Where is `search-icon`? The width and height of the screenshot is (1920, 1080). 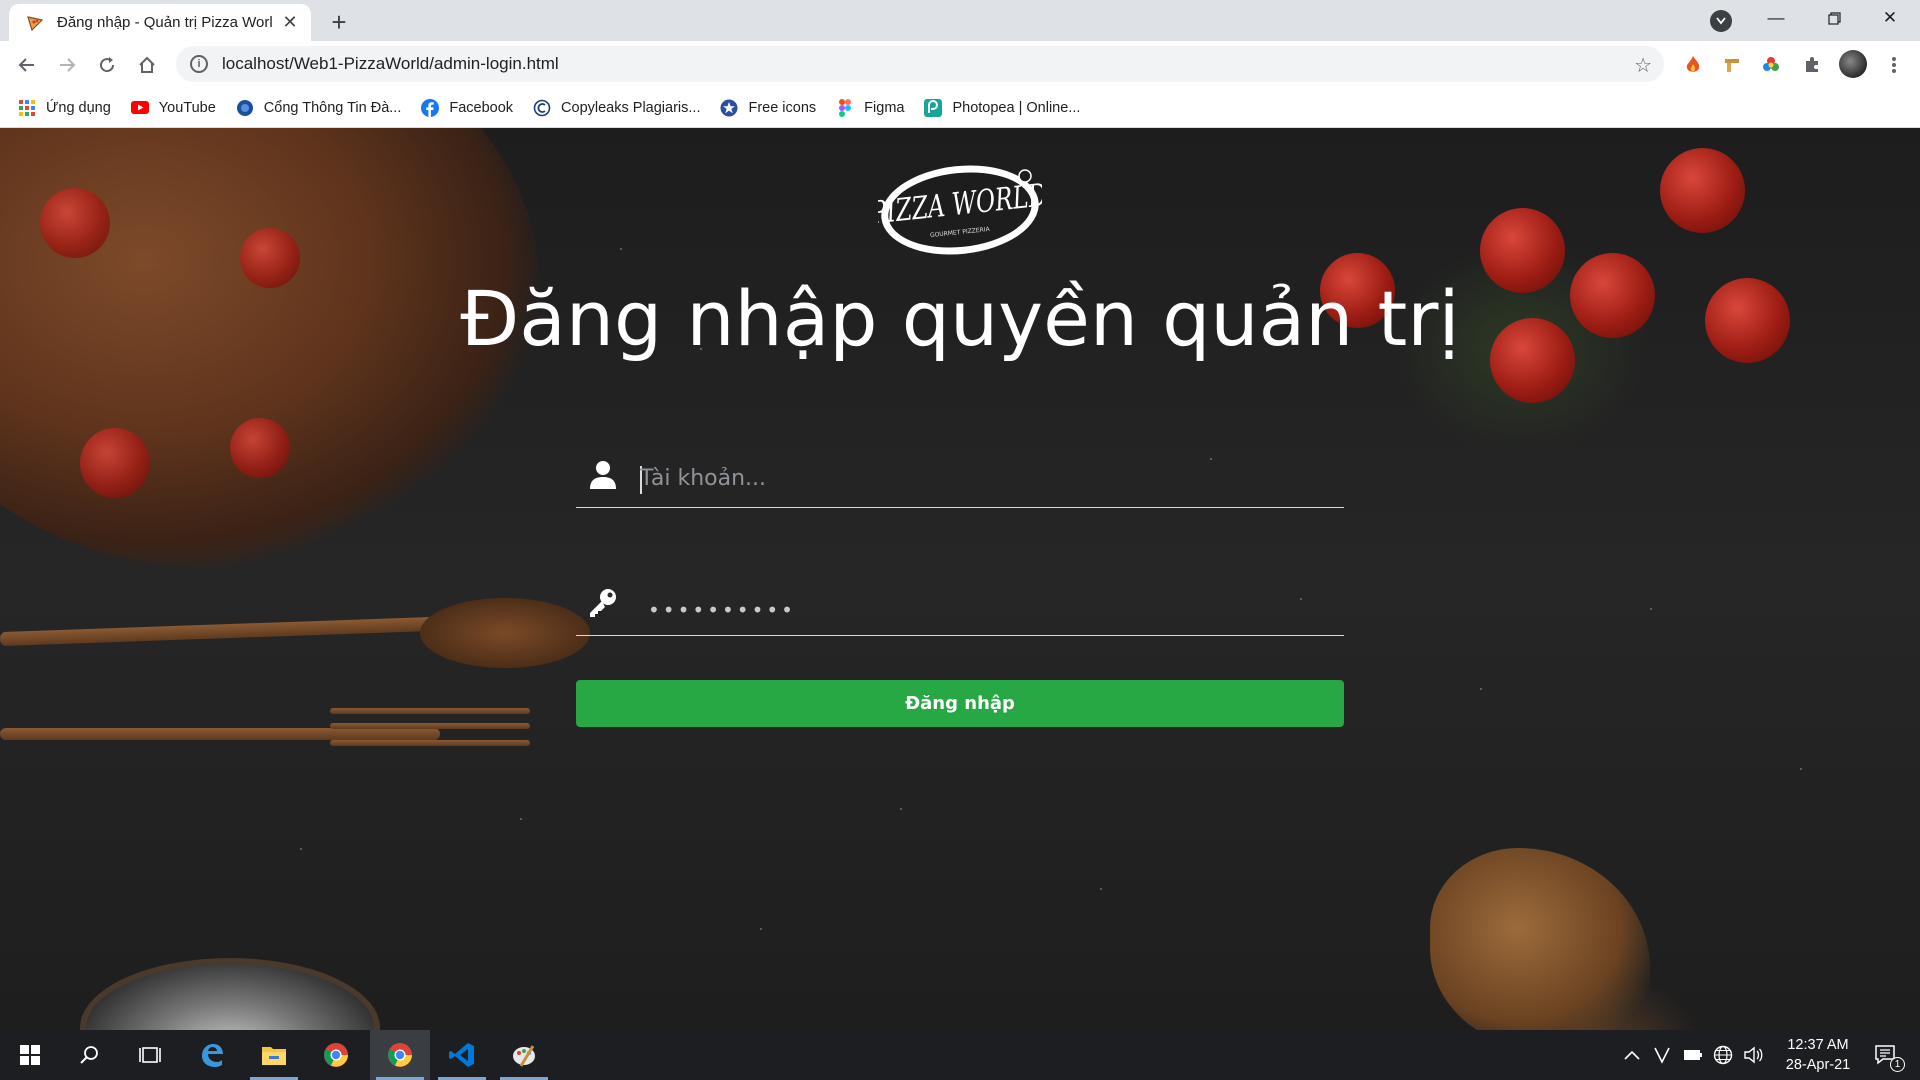 search-icon is located at coordinates (90, 1055).